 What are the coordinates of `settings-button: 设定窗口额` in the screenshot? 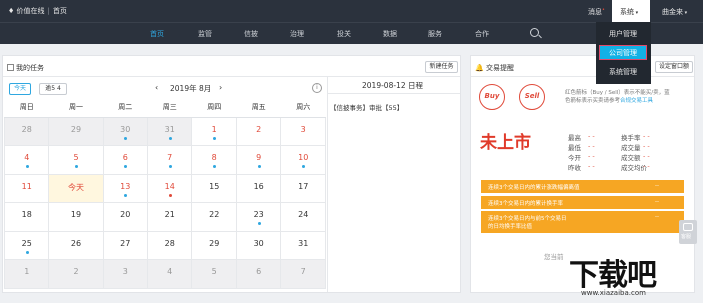 It's located at (674, 67).